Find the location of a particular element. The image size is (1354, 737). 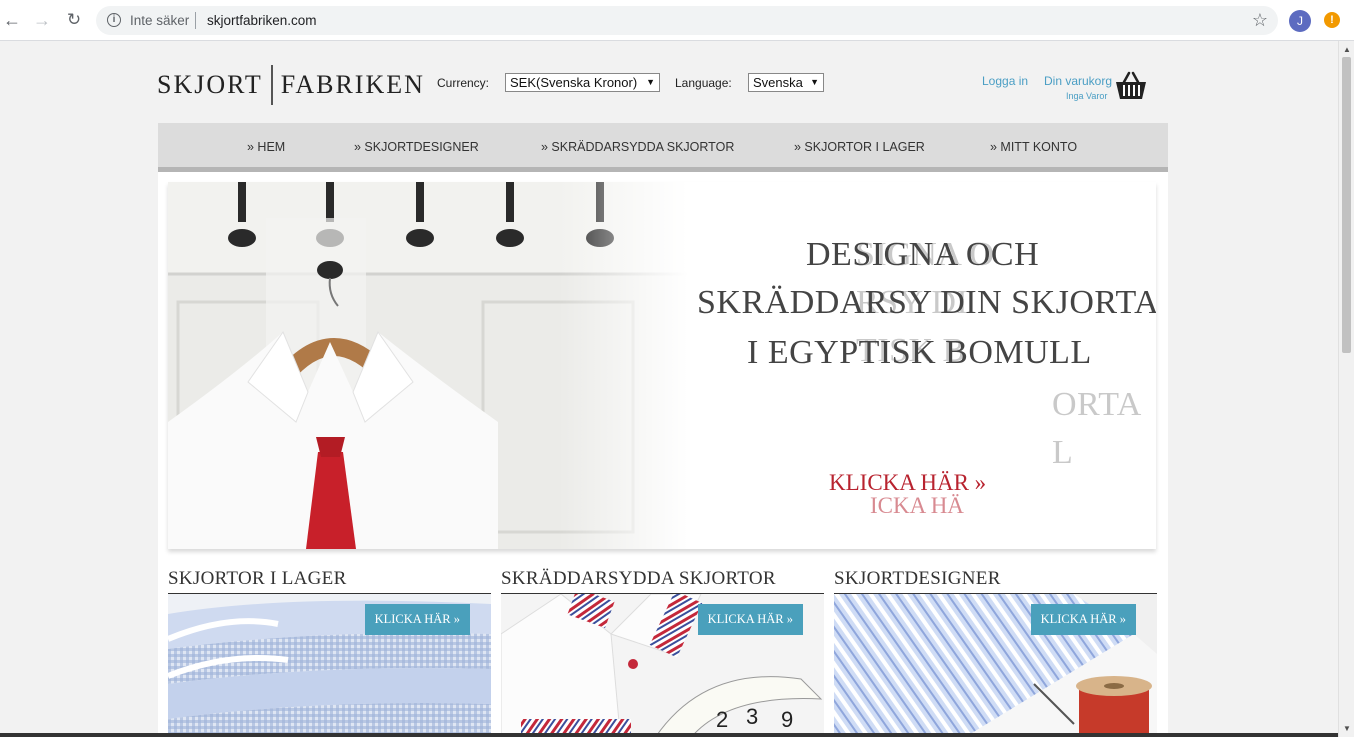

security-status: Inte säker is located at coordinates (160, 20).